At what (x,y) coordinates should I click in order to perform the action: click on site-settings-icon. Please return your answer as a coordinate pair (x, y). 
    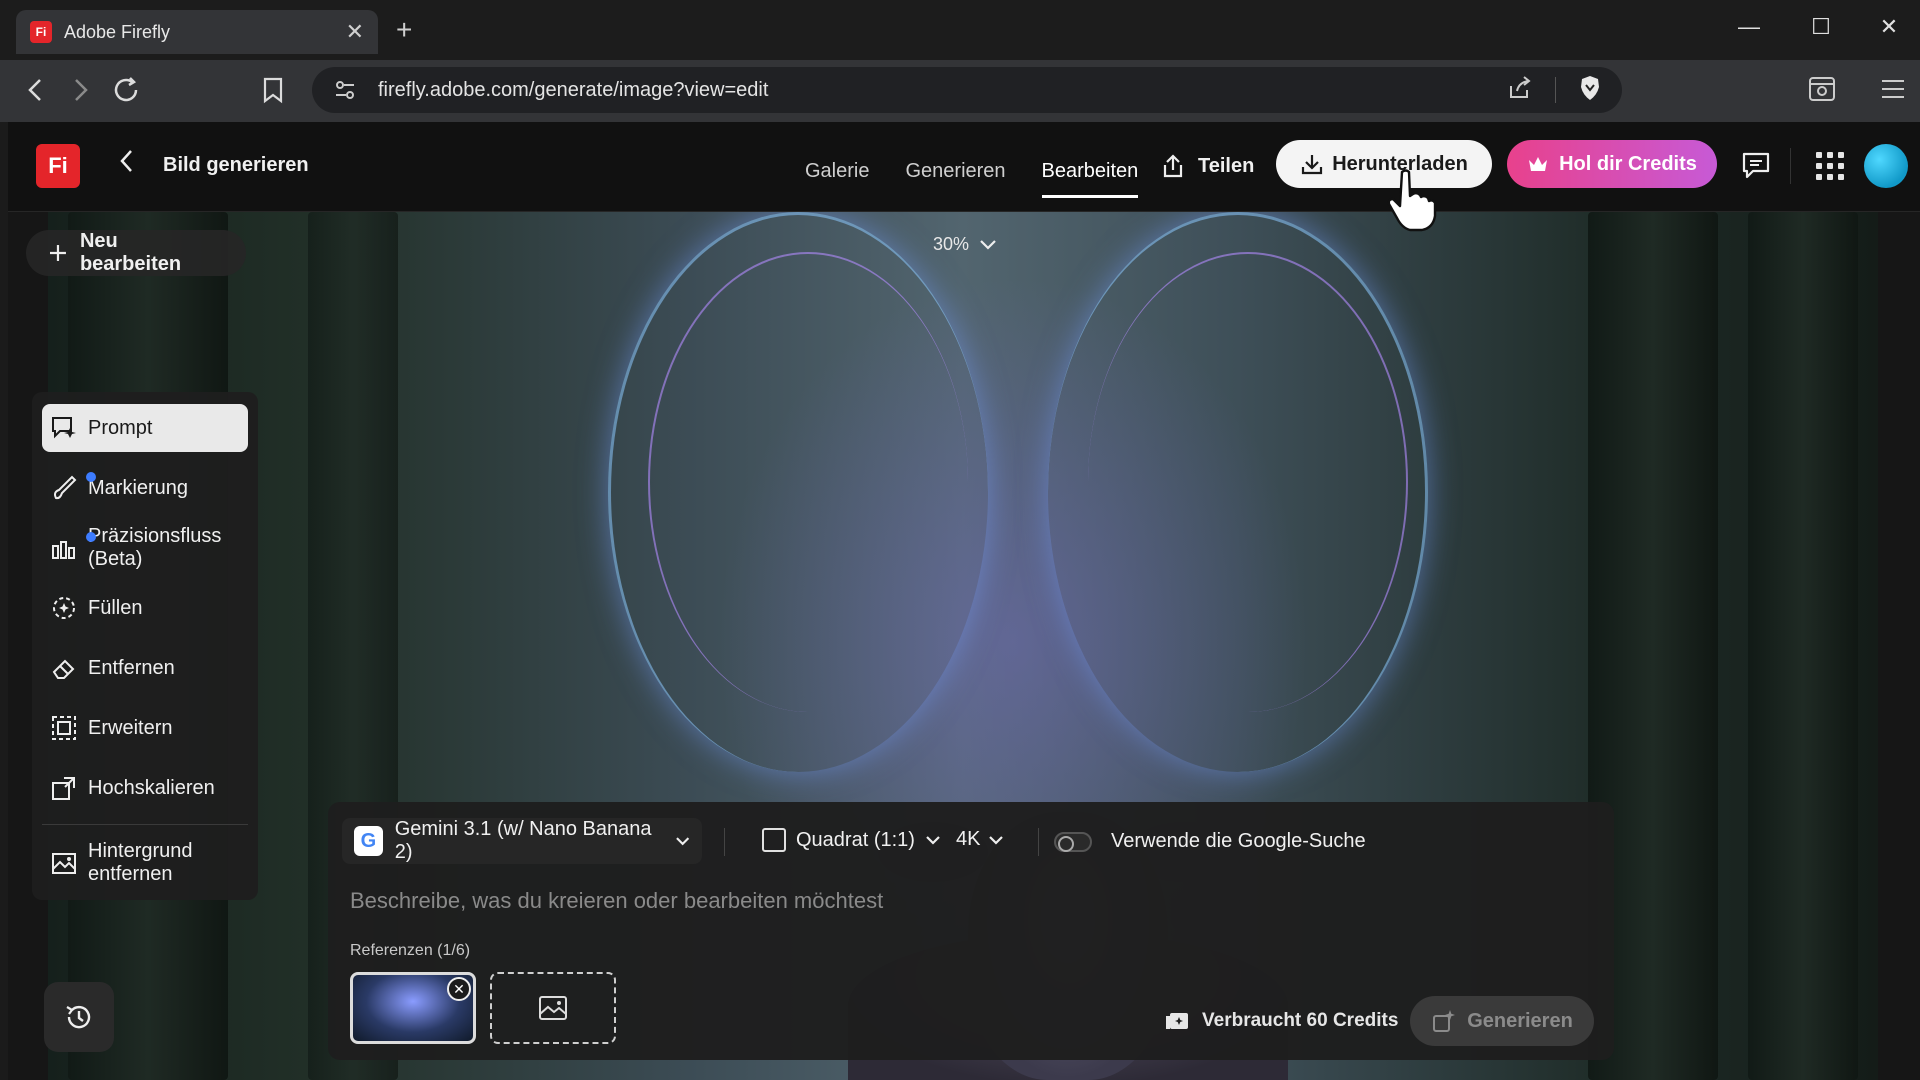
    Looking at the image, I should click on (345, 90).